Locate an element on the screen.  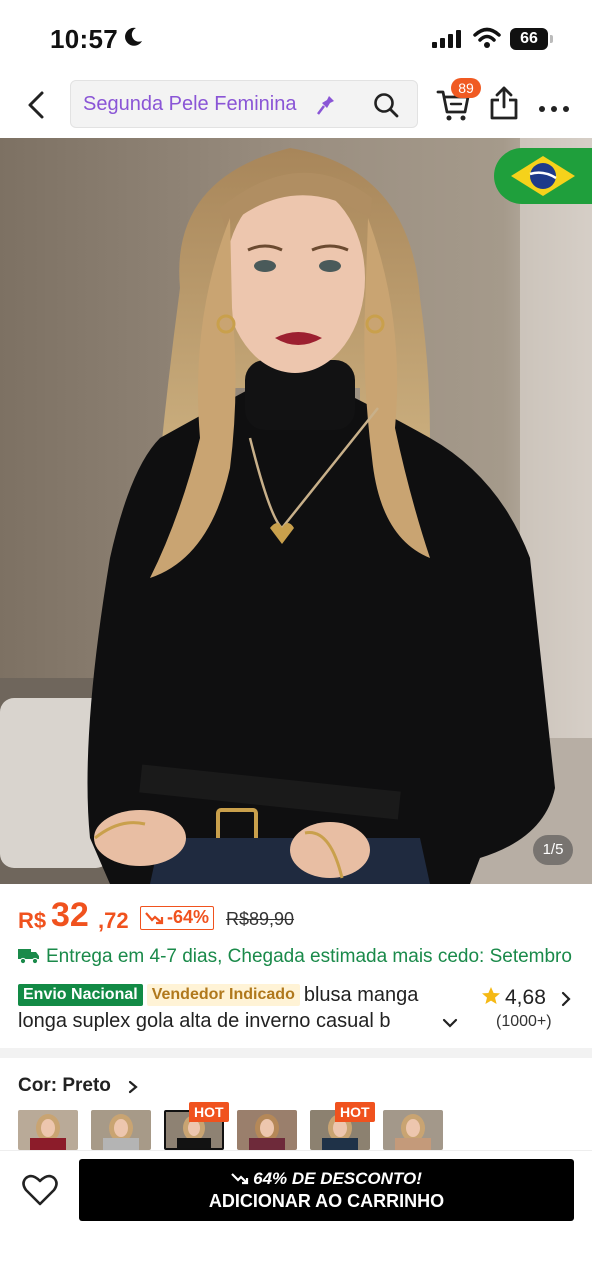
search-icon is located at coordinates (386, 107).